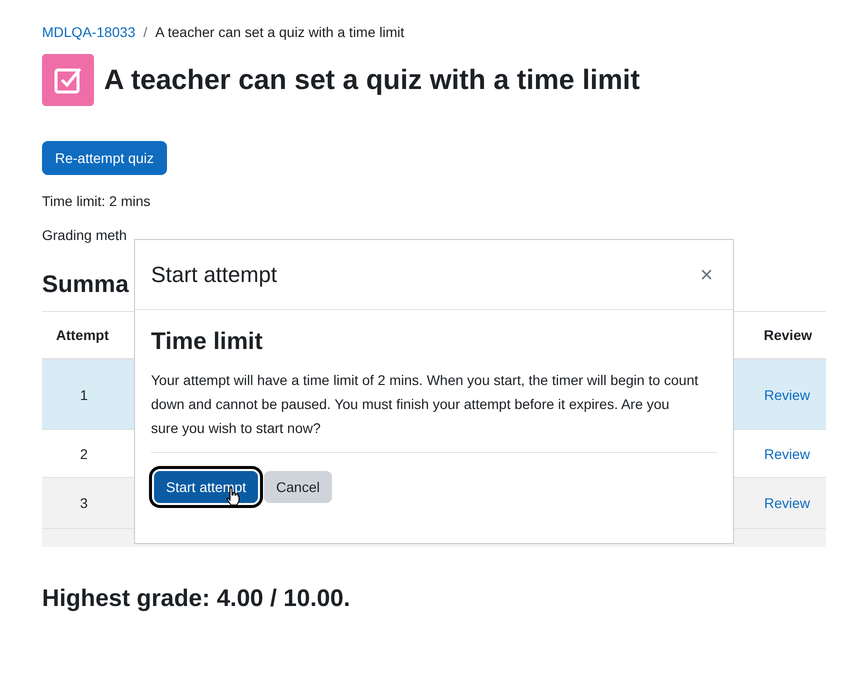 The image size is (844, 680). What do you see at coordinates (85, 285) in the screenshot?
I see `summary-heading: Summa` at bounding box center [85, 285].